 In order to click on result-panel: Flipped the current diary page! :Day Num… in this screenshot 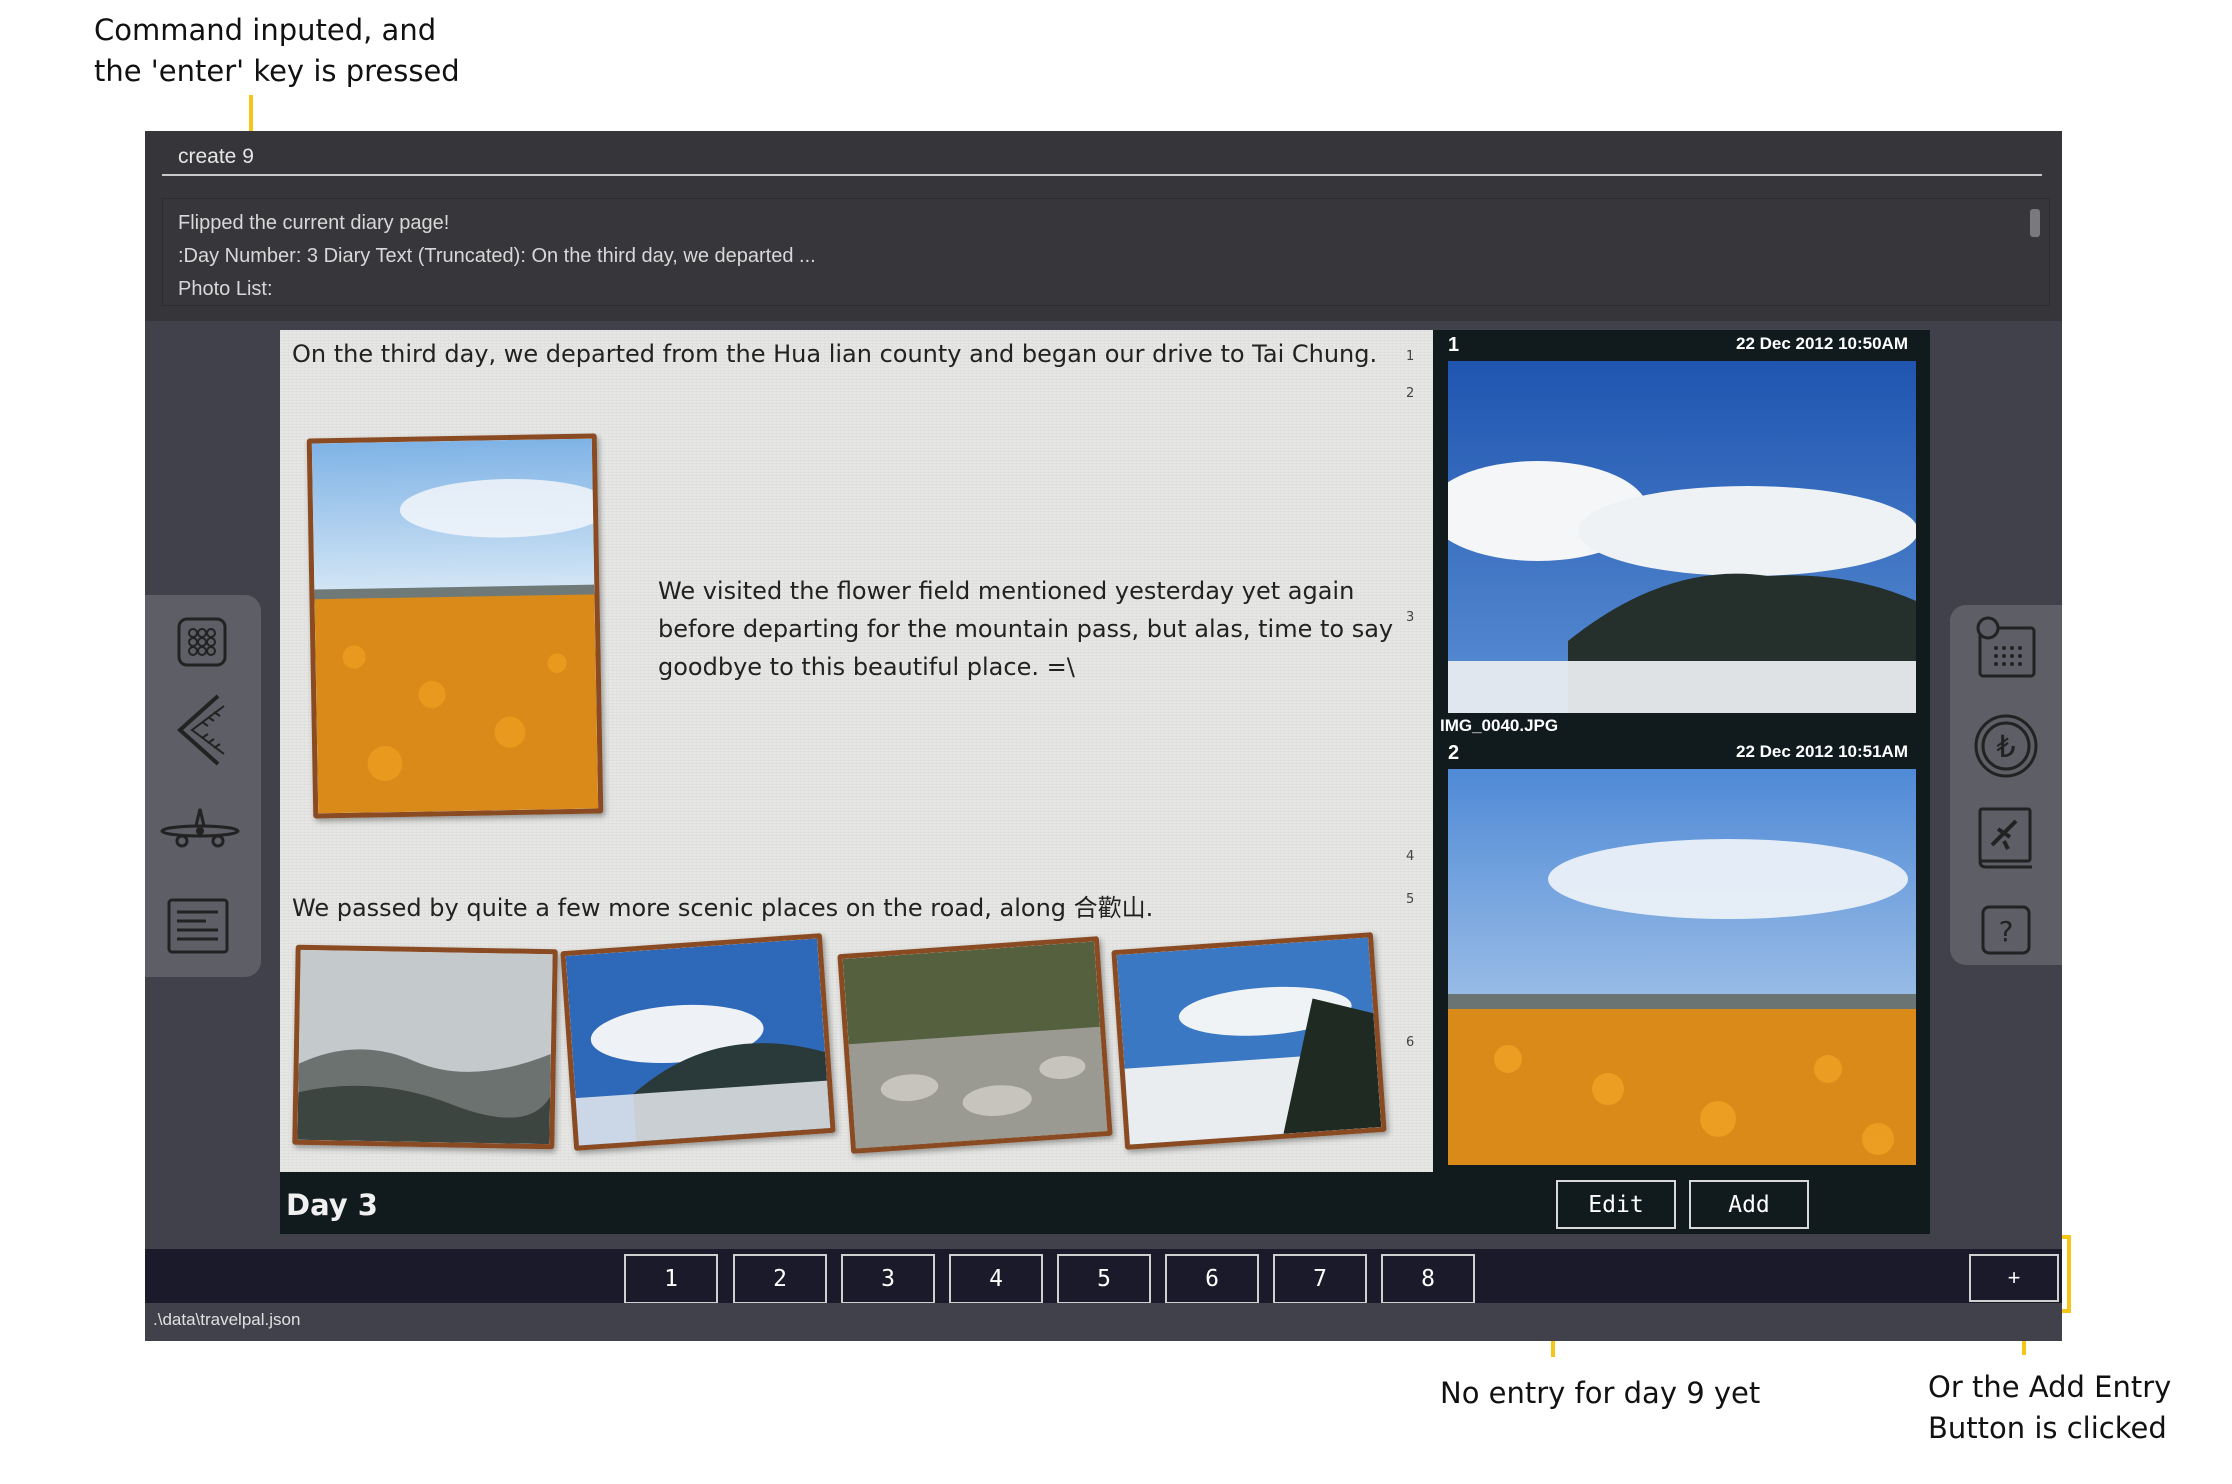, I will do `click(1103, 256)`.